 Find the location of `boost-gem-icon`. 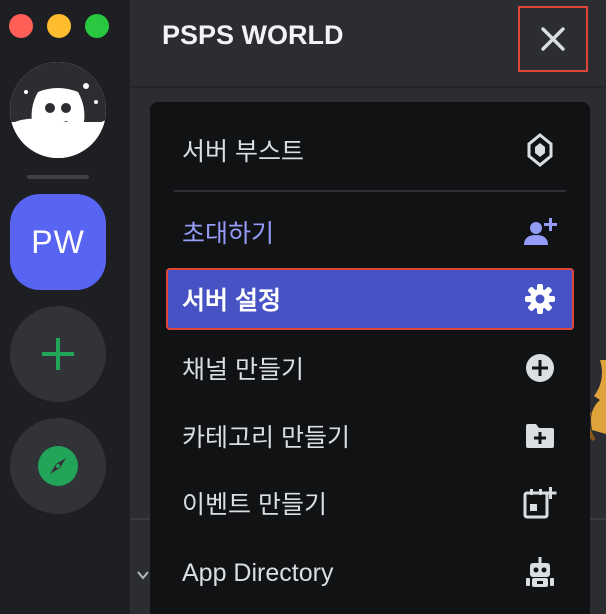

boost-gem-icon is located at coordinates (540, 150).